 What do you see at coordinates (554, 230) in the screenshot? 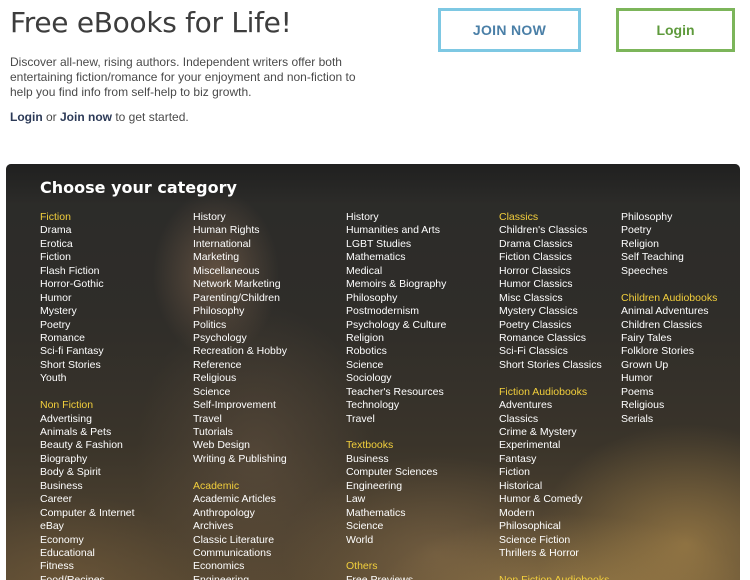
I see `category-link: Children's Classics` at bounding box center [554, 230].